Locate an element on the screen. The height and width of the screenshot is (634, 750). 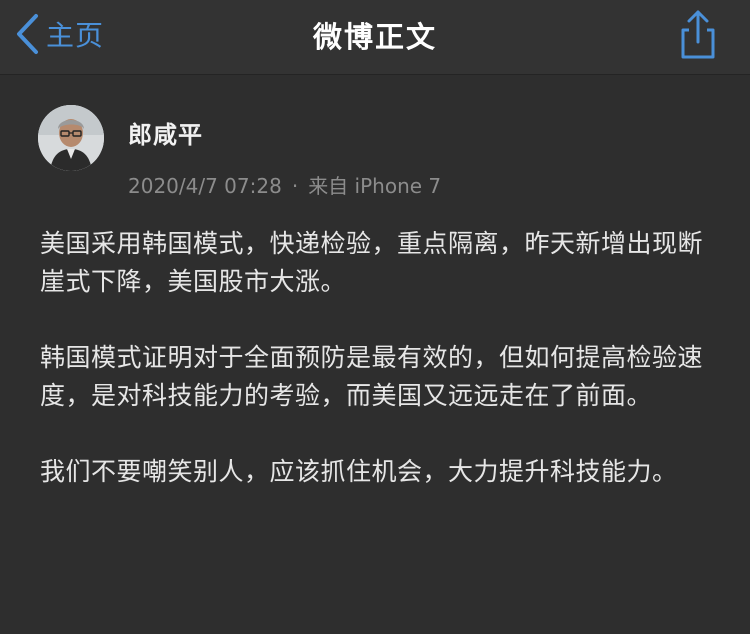
share-button is located at coordinates (698, 34).